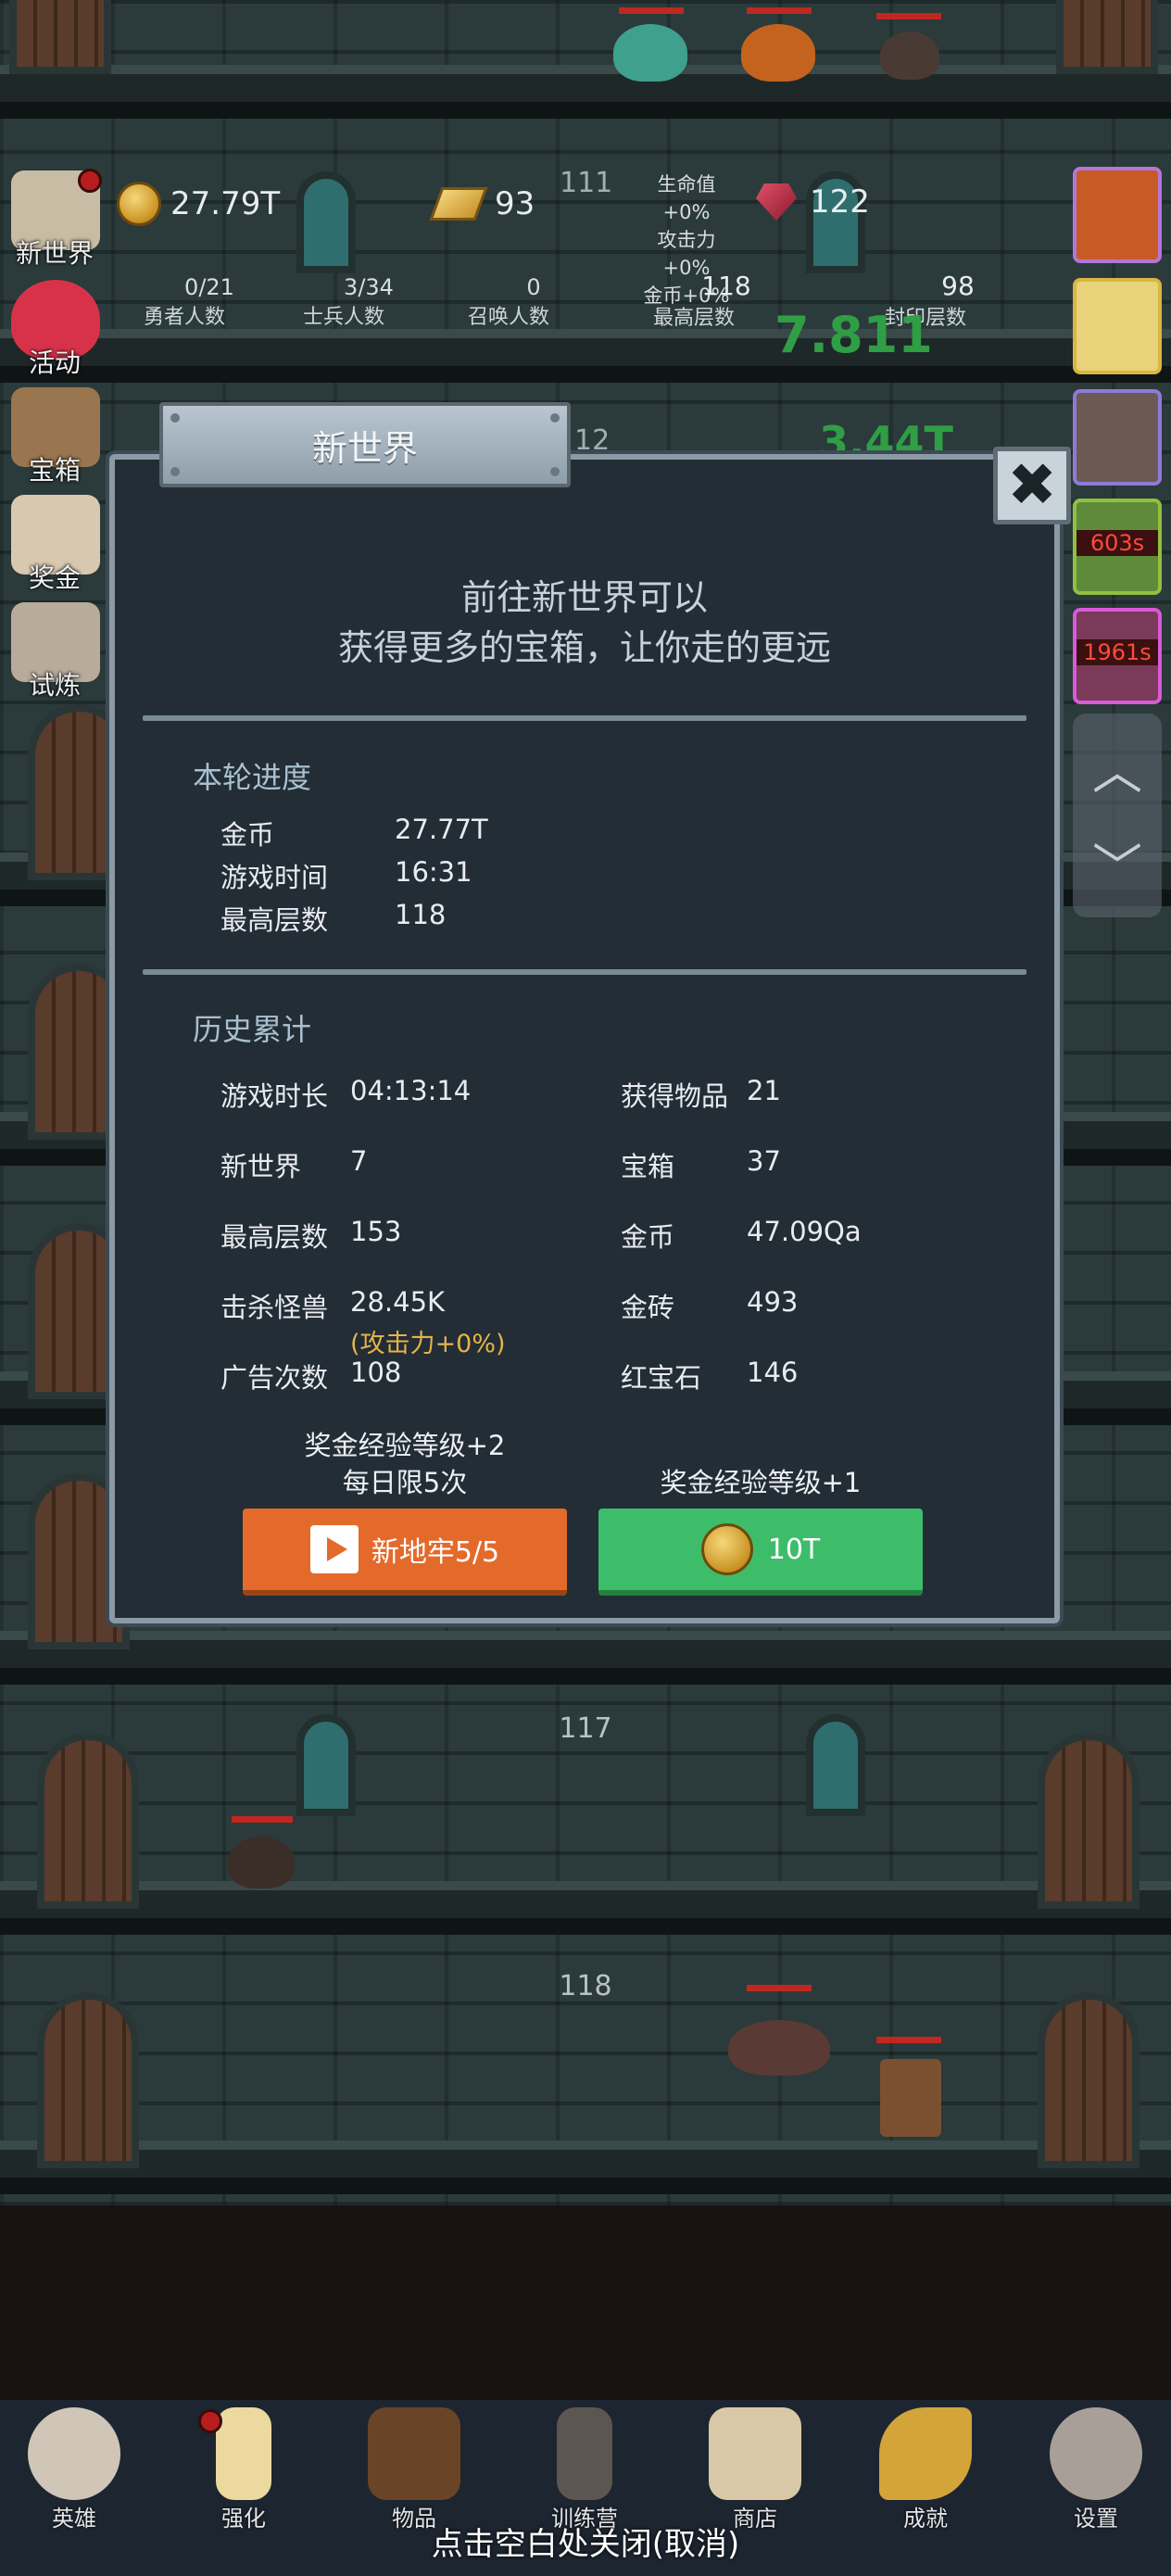 This screenshot has width=1171, height=2576. Describe the element at coordinates (854, 335) in the screenshot. I see `damage-float-text: 7.811` at that location.